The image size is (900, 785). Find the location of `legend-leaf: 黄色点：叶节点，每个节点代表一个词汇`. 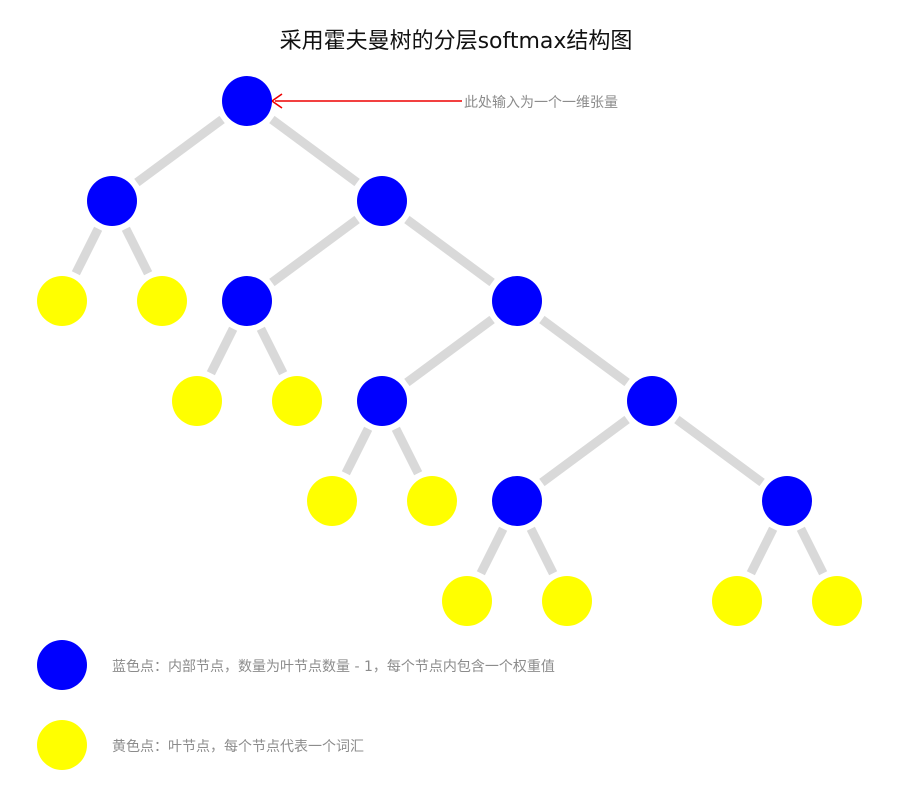

legend-leaf: 黄色点：叶节点，每个节点代表一个词汇 is located at coordinates (200, 745).